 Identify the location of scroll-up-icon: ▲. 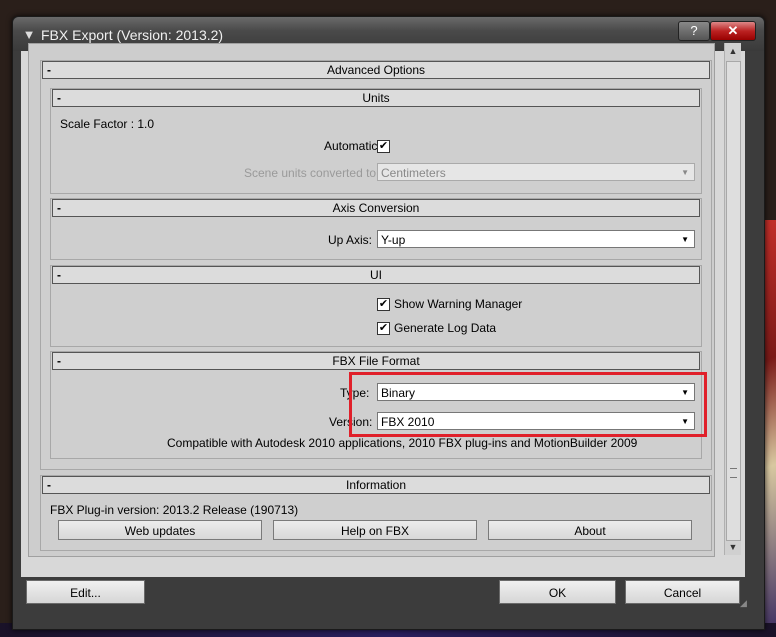
(733, 51).